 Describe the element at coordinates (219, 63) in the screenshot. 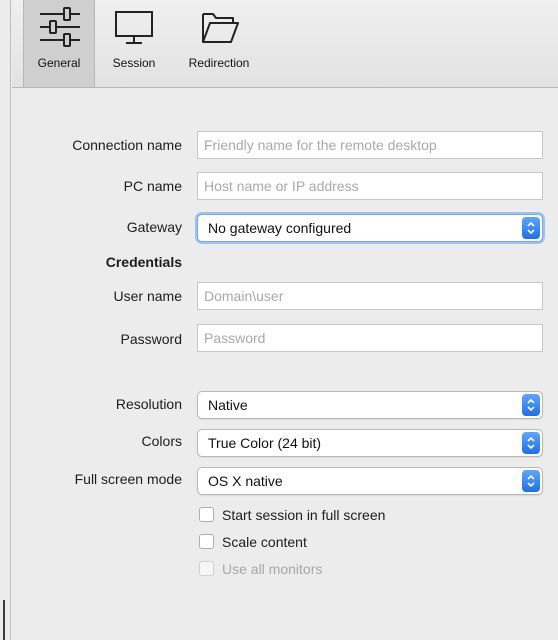

I see `tab-redirection-label: Redirection` at that location.